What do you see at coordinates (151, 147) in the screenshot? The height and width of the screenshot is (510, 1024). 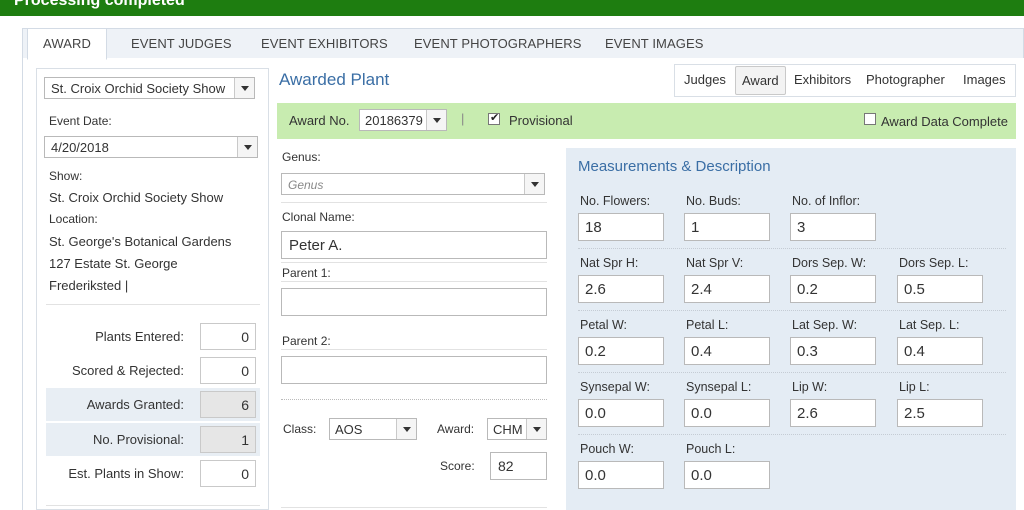 I see `event-date-select: 4/20/2018` at bounding box center [151, 147].